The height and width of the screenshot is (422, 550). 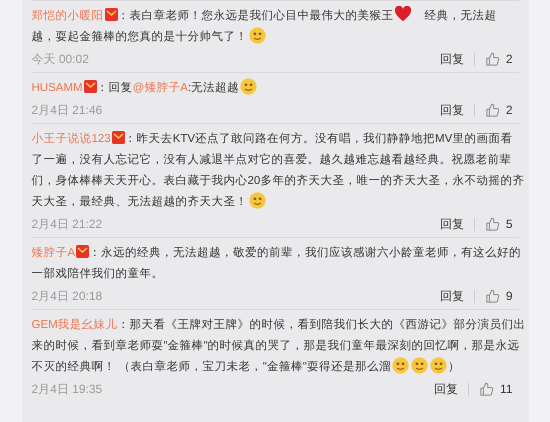 What do you see at coordinates (67, 110) in the screenshot?
I see `comment-time: 2月4日 21:46` at bounding box center [67, 110].